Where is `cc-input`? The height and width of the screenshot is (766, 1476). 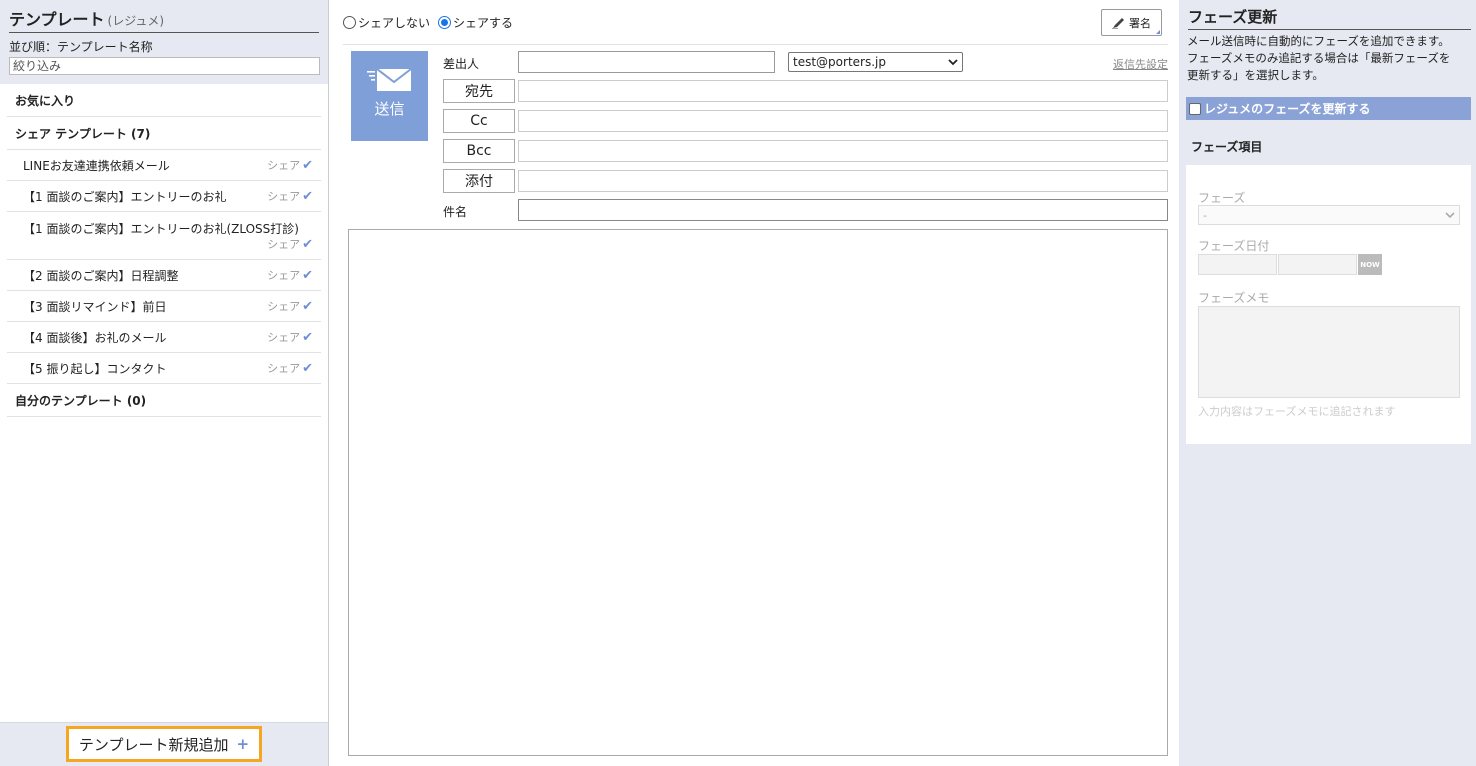
cc-input is located at coordinates (843, 121).